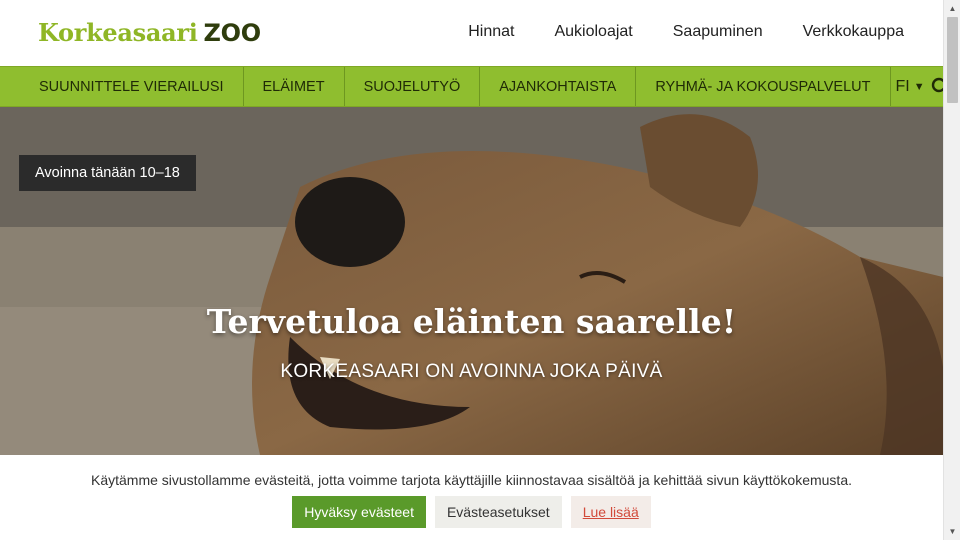 This screenshot has height=540, width=960. Describe the element at coordinates (763, 86) in the screenshot. I see `nav-item-group-services: RYHMÄ- JA KOKOUSPALVELUT` at that location.